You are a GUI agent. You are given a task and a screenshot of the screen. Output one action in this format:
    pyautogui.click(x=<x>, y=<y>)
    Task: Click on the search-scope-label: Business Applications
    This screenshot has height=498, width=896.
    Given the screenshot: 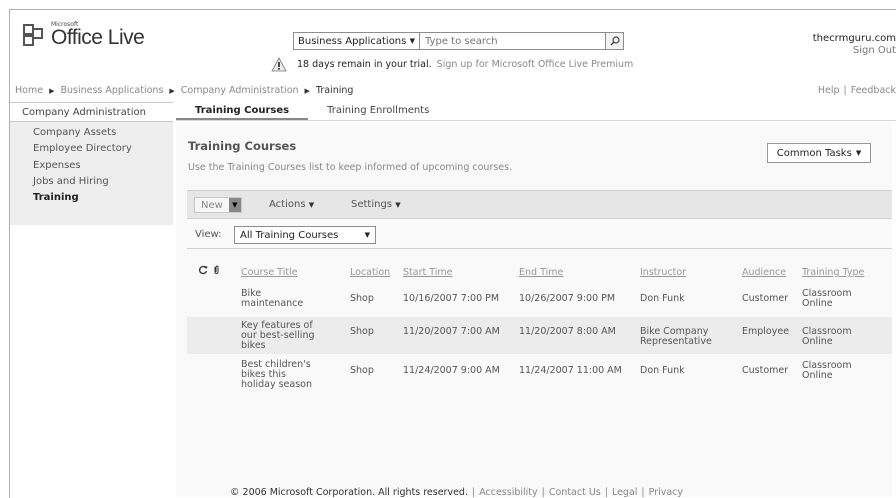 What is the action you would take?
    pyautogui.click(x=352, y=41)
    